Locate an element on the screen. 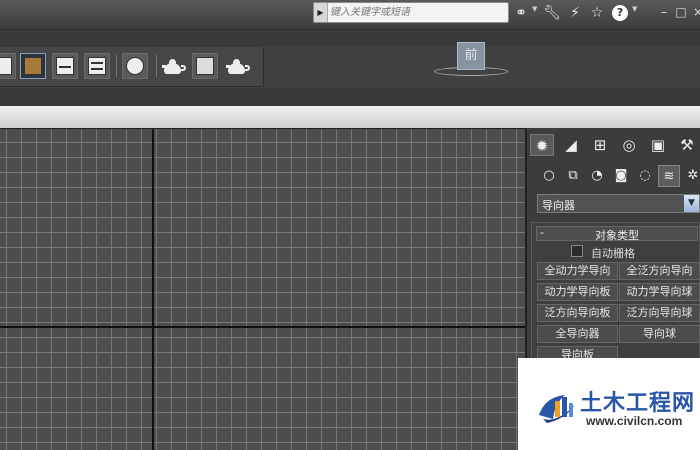  render-icon is located at coordinates (238, 66).